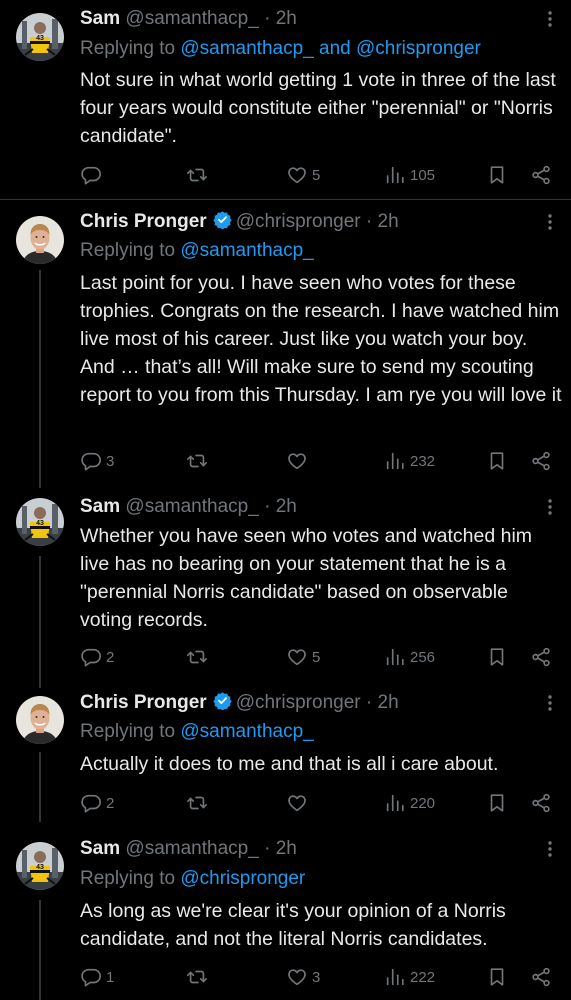  I want to click on views-count: 256, so click(423, 657).